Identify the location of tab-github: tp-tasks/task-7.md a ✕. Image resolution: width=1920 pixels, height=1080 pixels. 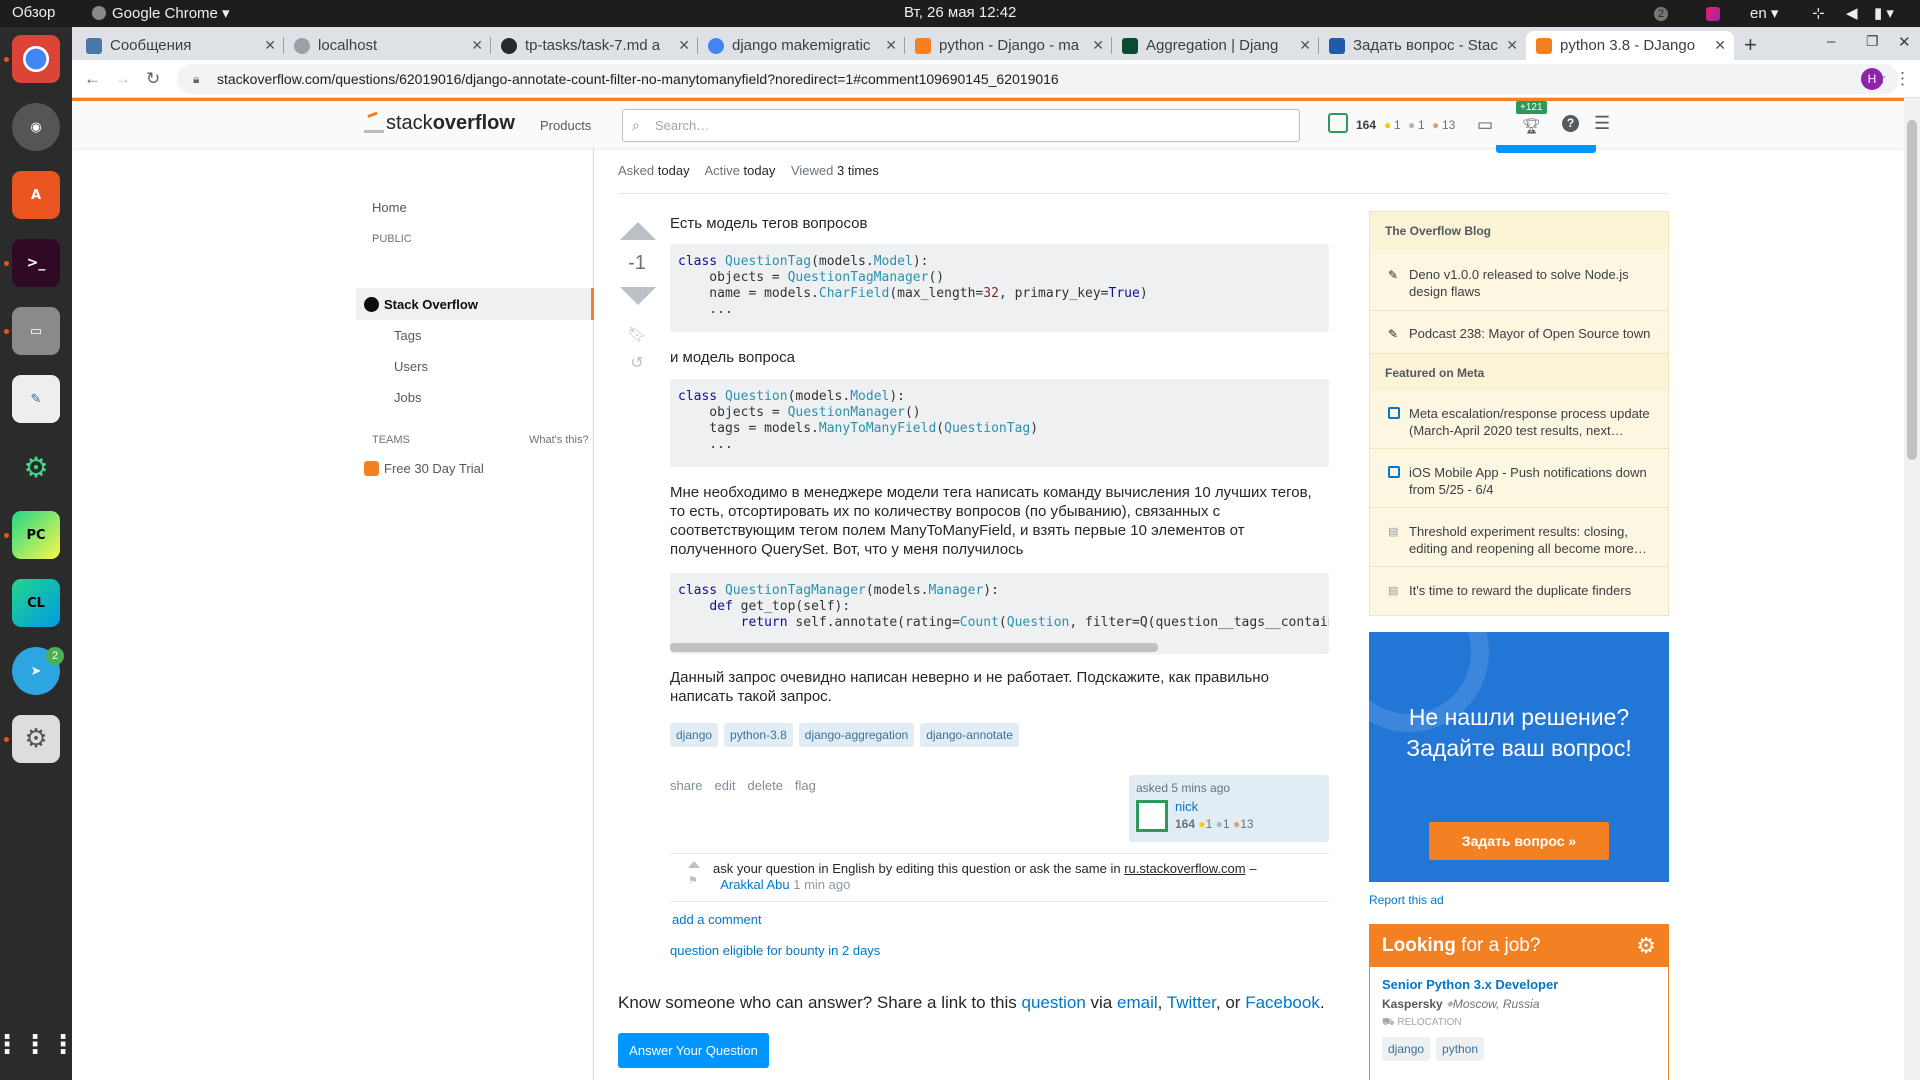
(594, 45).